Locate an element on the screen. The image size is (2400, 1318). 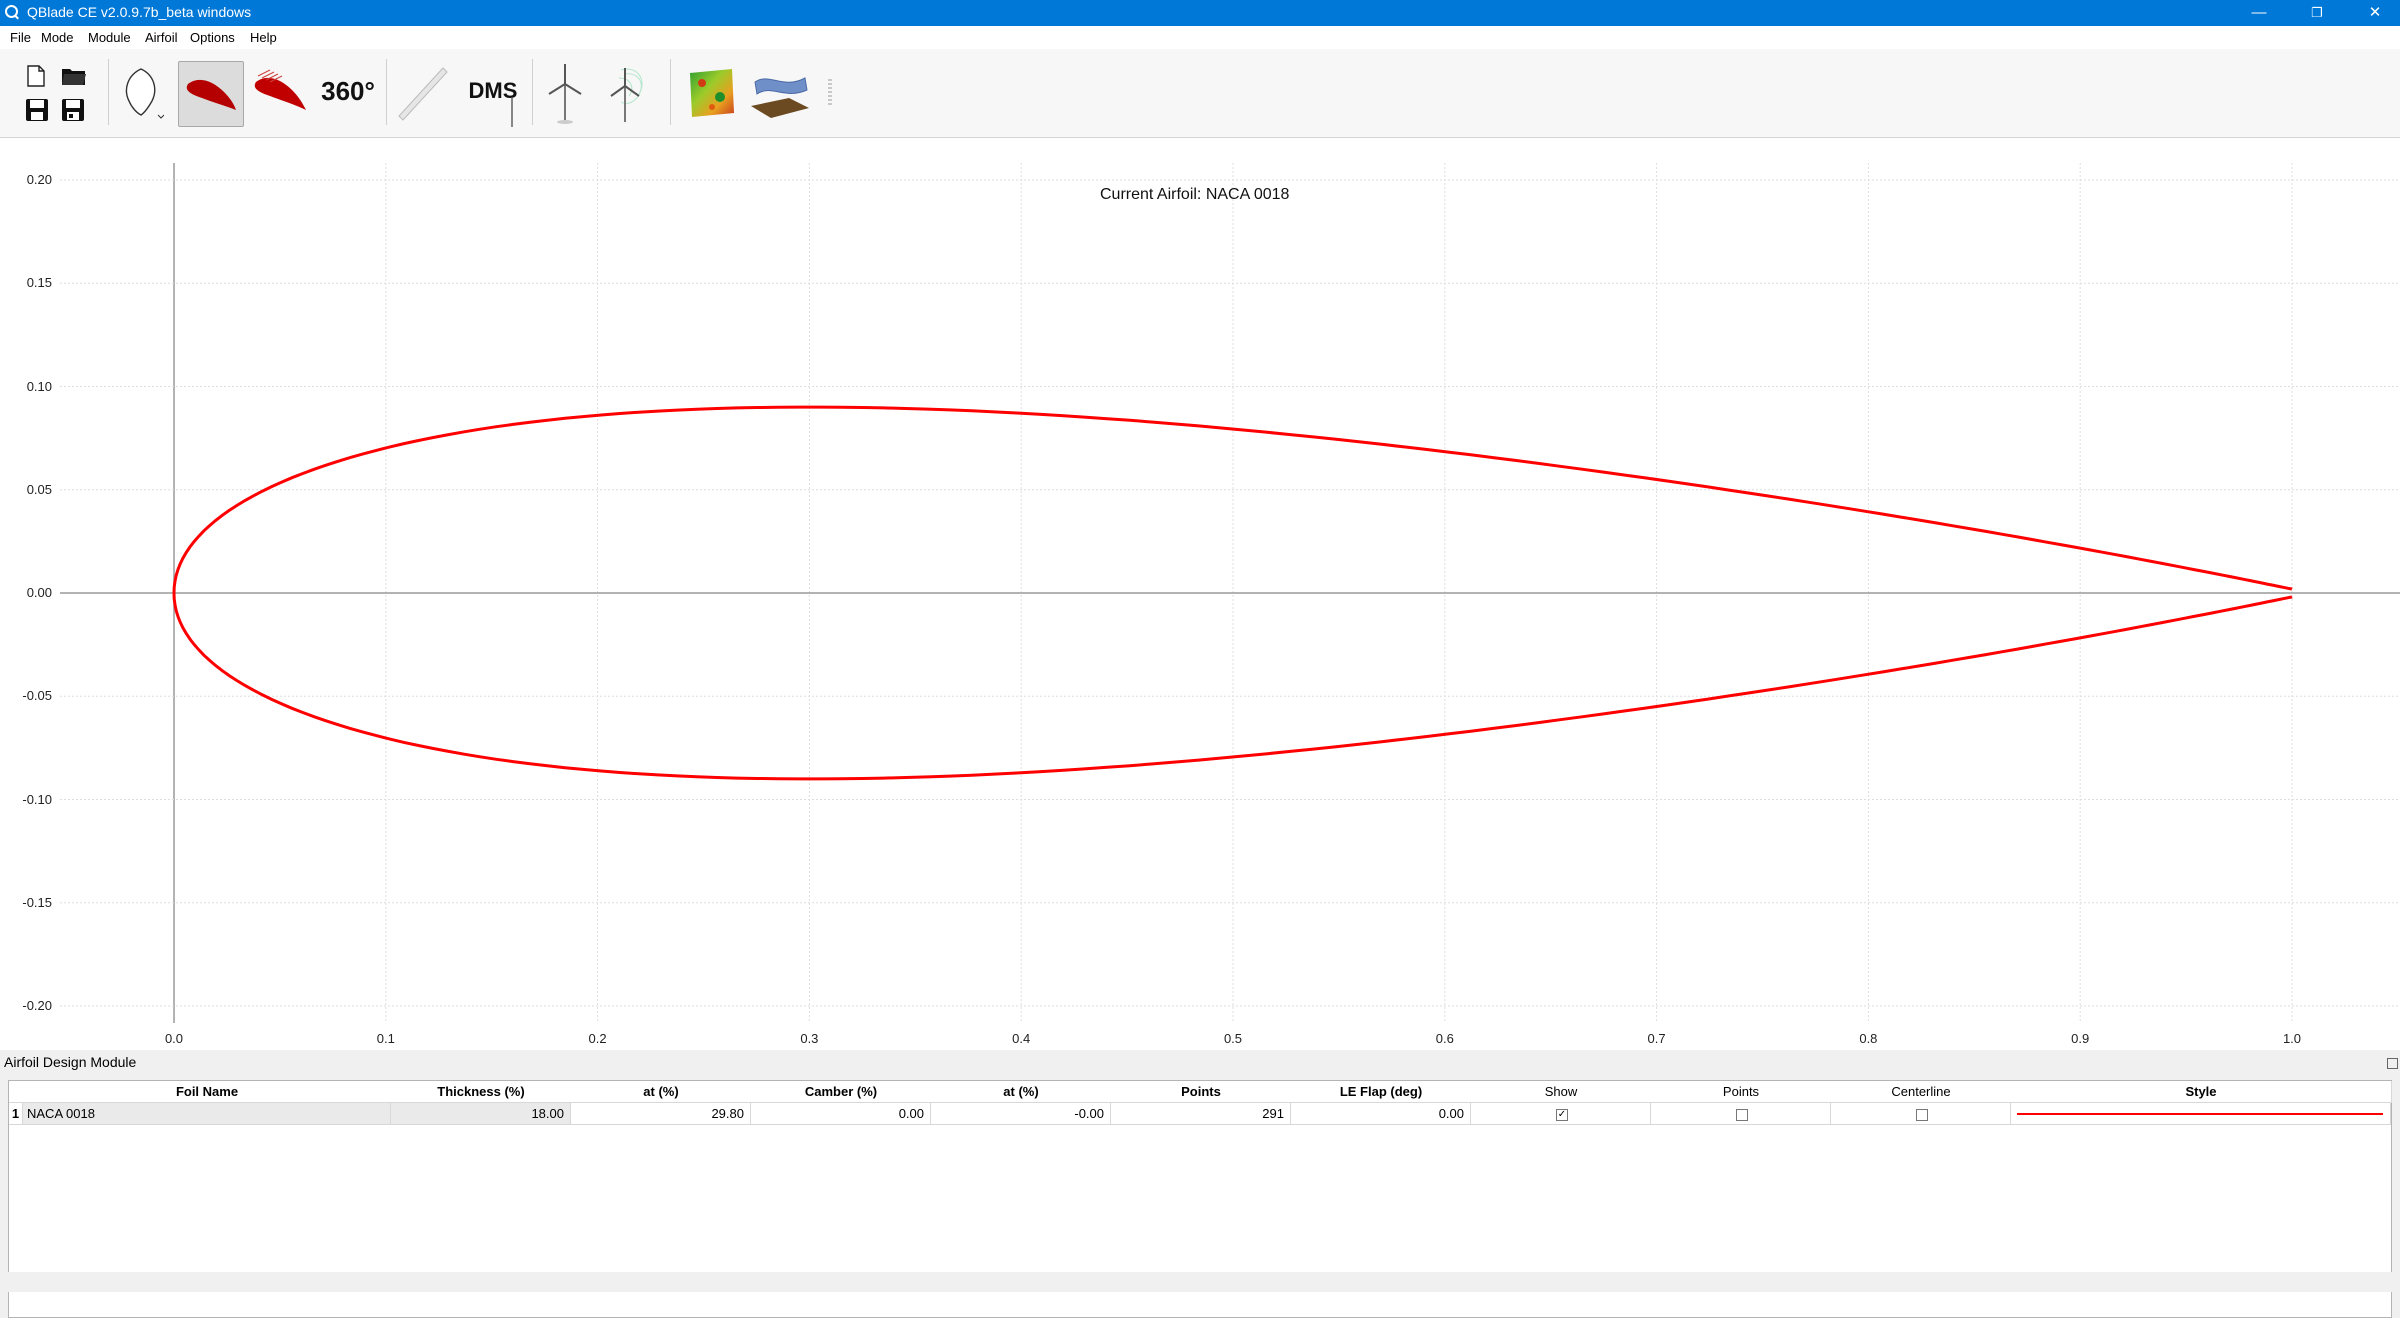
status-bar is located at coordinates (1200, 1282).